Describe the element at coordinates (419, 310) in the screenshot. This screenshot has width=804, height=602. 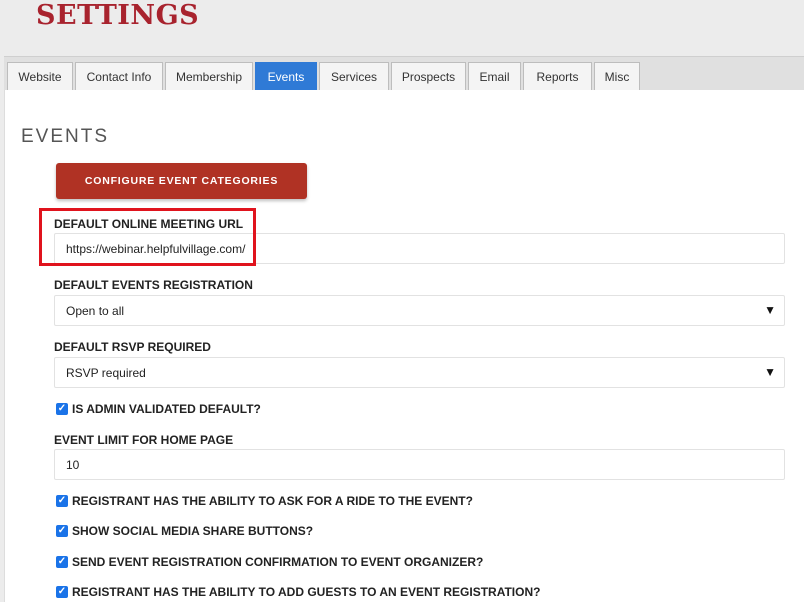
I see `registration-select: Open to all ▼` at that location.